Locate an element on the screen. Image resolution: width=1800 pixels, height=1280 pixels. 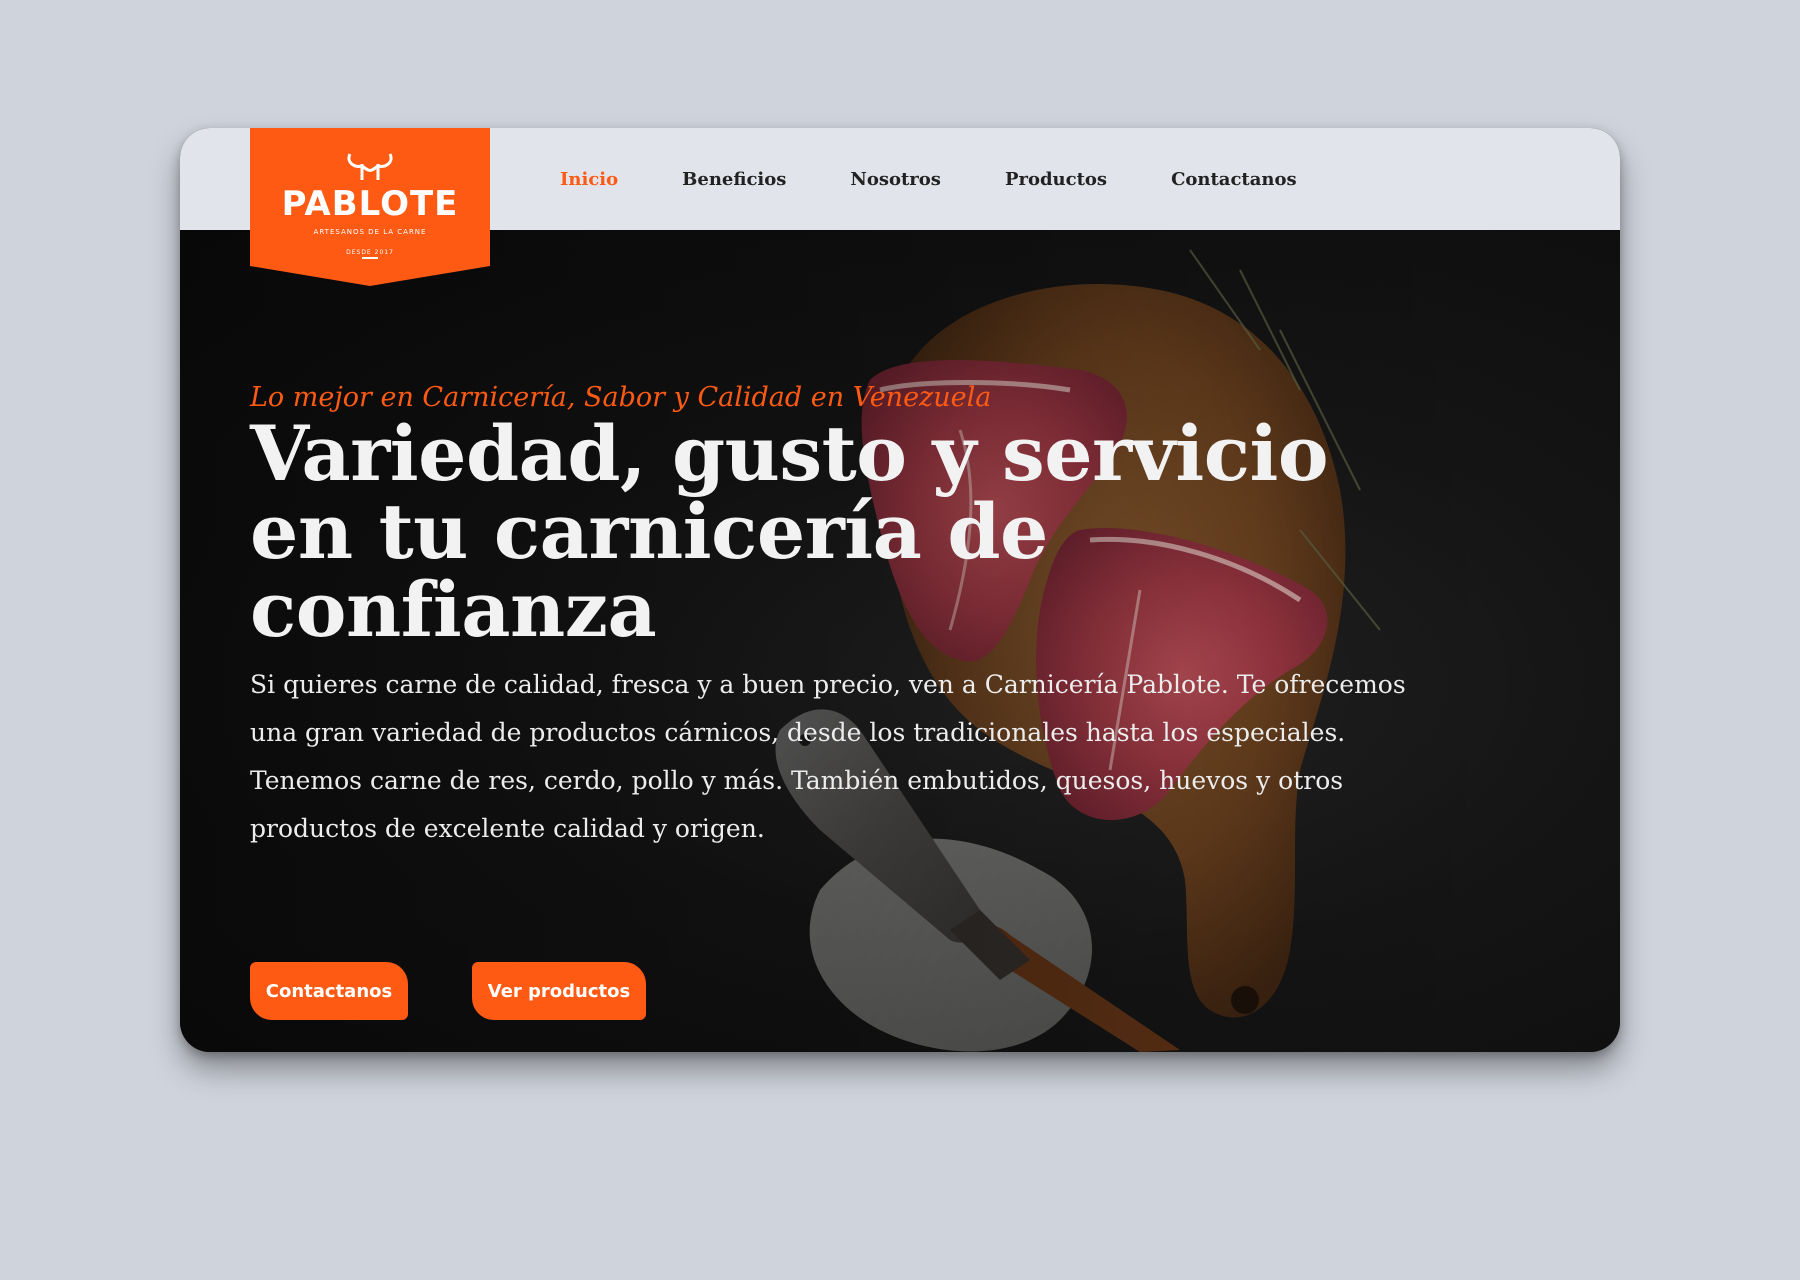
nav-item-productos: Productos is located at coordinates (1056, 179).